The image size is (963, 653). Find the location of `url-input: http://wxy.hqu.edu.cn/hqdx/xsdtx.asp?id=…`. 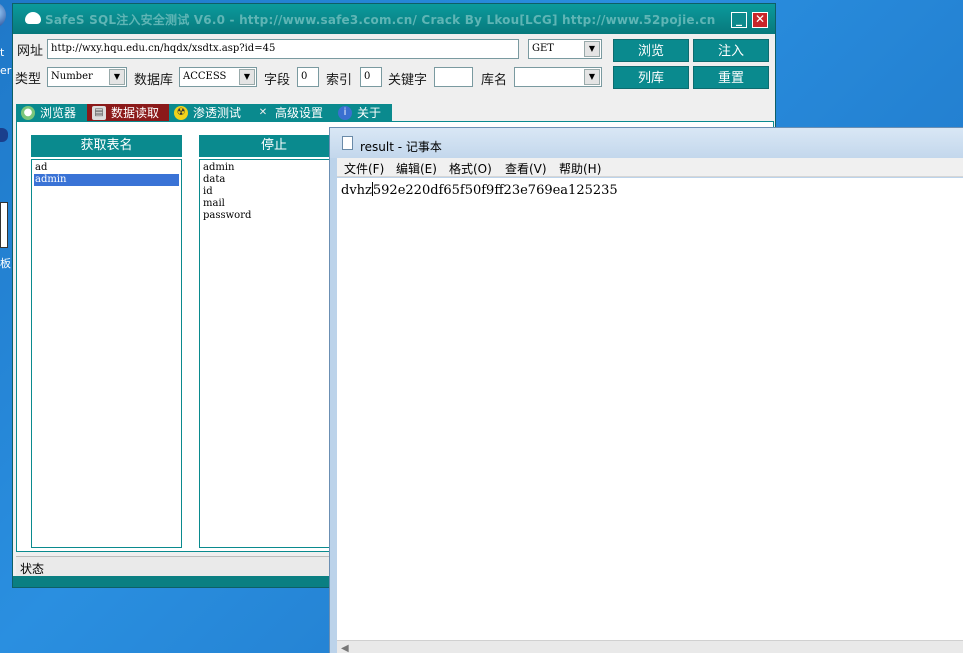

url-input: http://wxy.hqu.edu.cn/hqdx/xsdtx.asp?id=… is located at coordinates (283, 49).